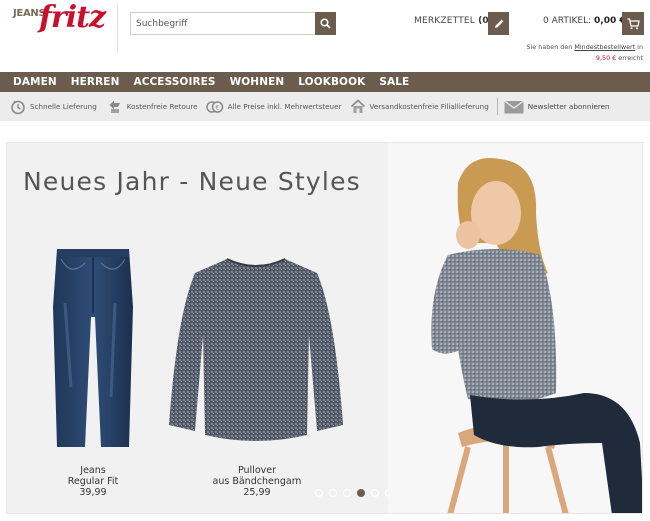 The width and height of the screenshot is (650, 521). I want to click on wishlist-link: MERKZETTEL (0), so click(453, 21).